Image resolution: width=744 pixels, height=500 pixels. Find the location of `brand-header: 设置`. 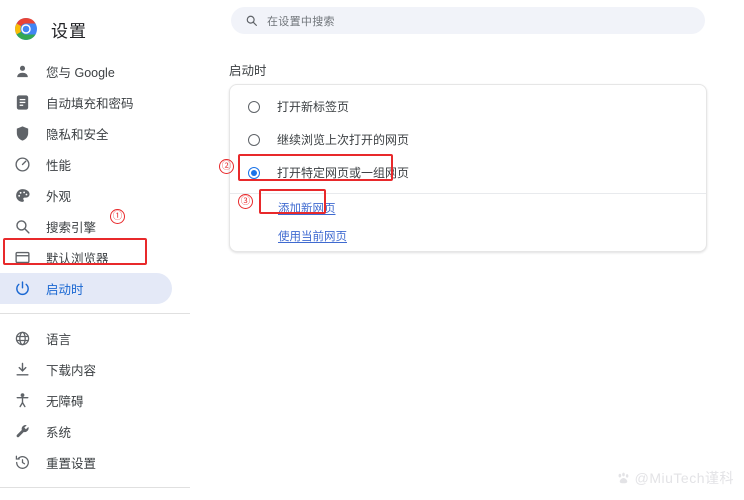

brand-header: 设置 is located at coordinates (109, 23).